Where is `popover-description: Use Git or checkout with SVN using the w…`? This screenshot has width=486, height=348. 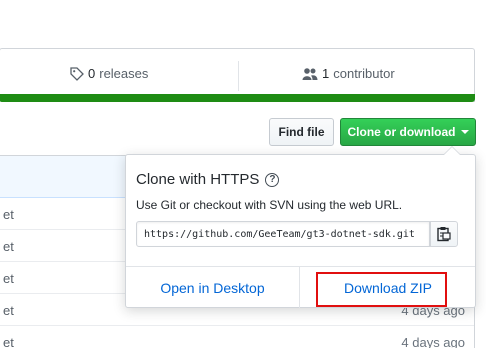
popover-description: Use Git or checkout with SVN using the w… is located at coordinates (269, 205).